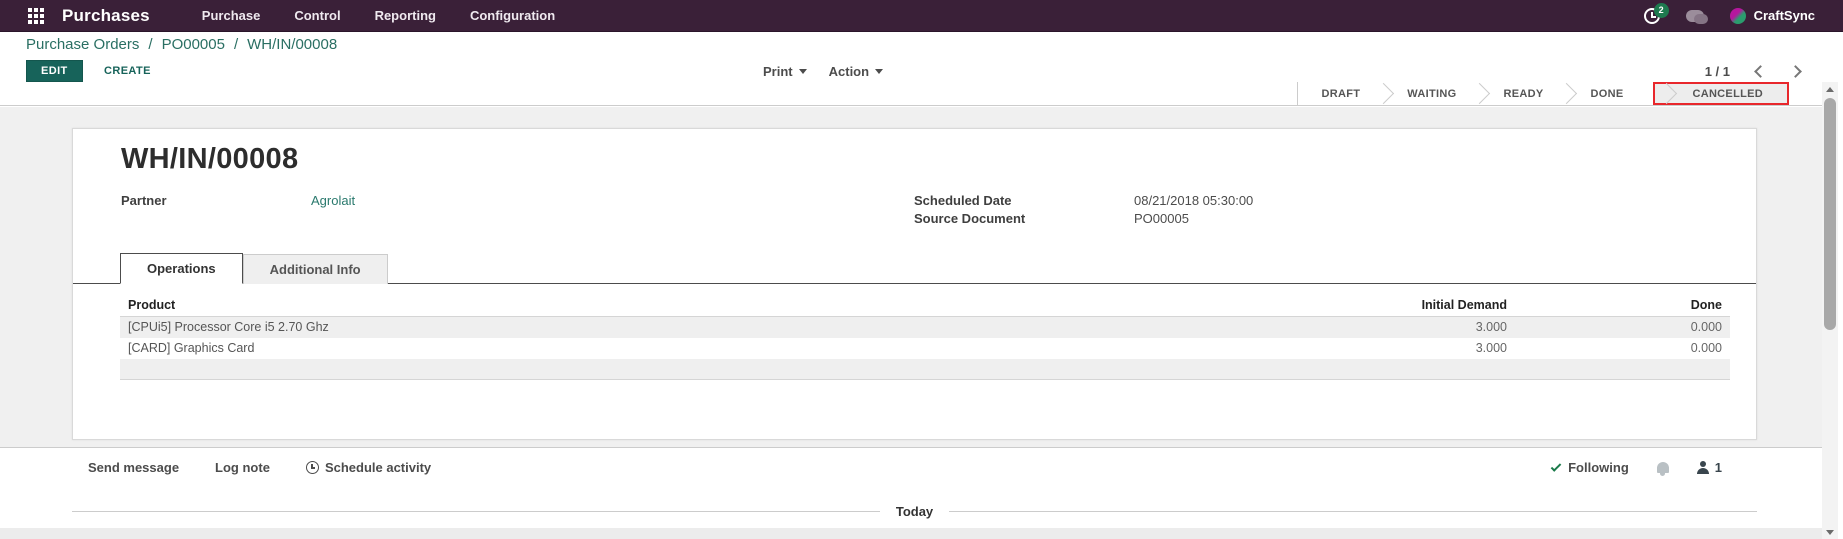 Image resolution: width=1843 pixels, height=539 pixels. I want to click on pager: 1 / 1, so click(1753, 71).